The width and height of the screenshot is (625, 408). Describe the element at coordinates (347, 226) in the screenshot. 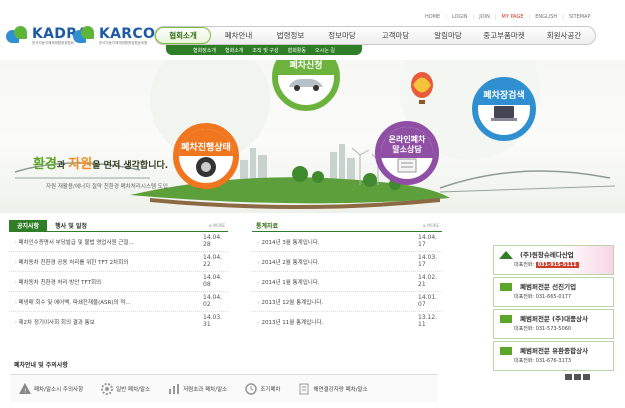

I see `stats-title: 통계자료` at that location.